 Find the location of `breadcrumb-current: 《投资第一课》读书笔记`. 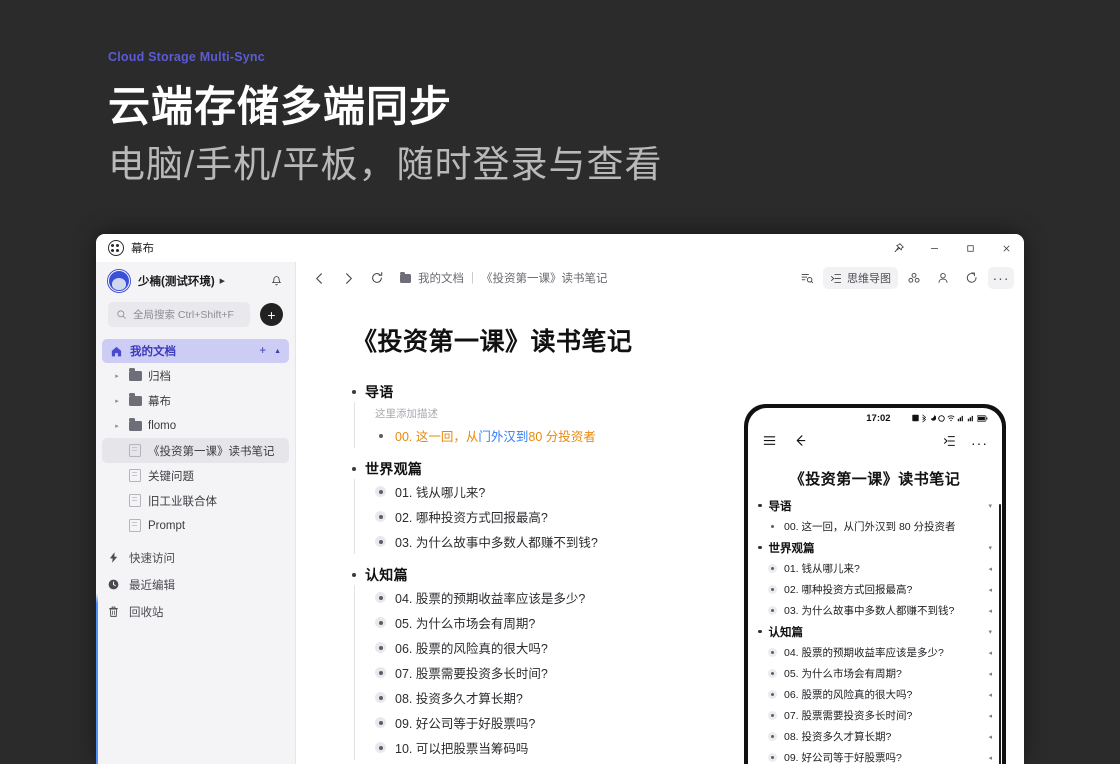

breadcrumb-current: 《投资第一课》读书笔记 is located at coordinates (544, 278).